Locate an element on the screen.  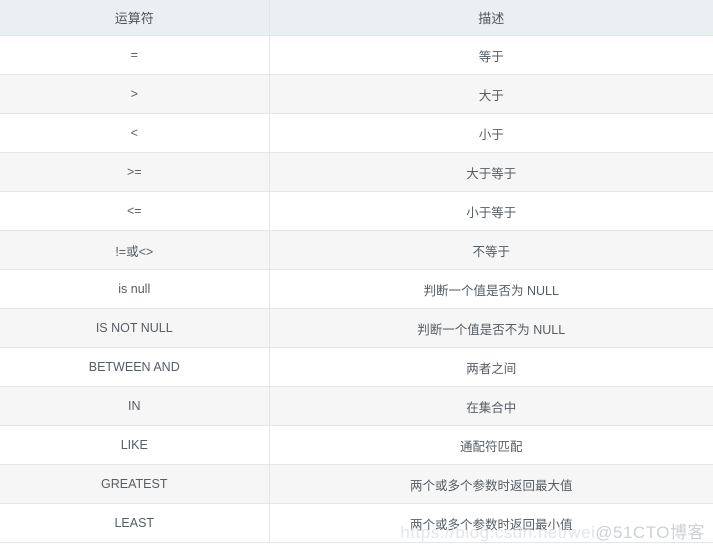
table-row: BETWEEN AND 两者之间 is located at coordinates (356, 367).